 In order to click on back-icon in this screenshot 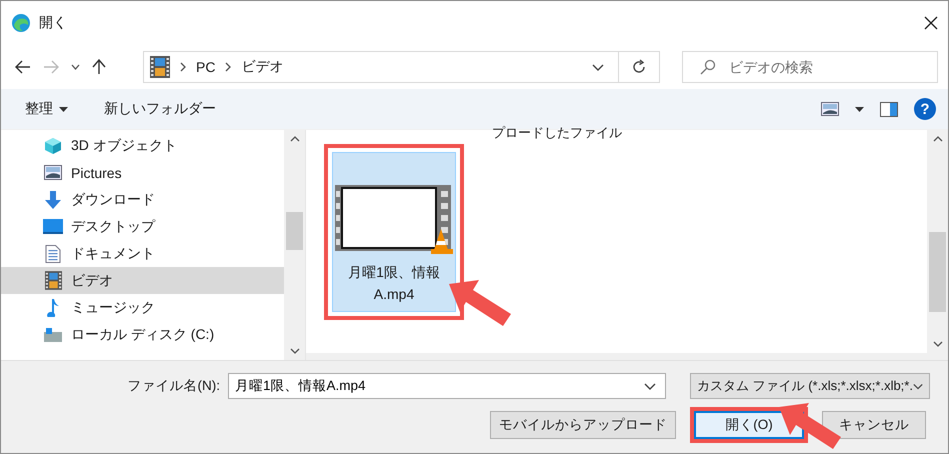, I will do `click(23, 67)`.